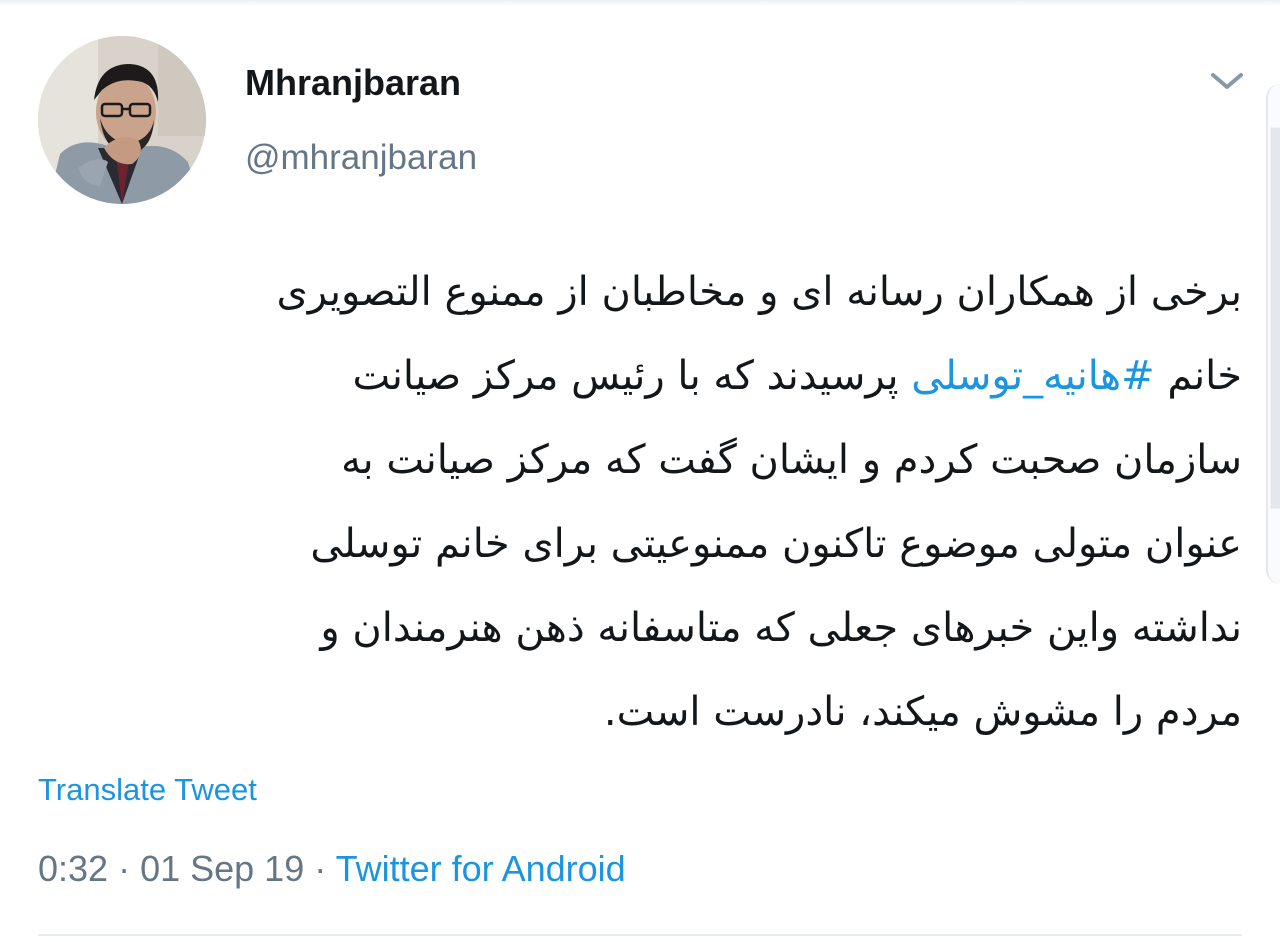  I want to click on hashtag-link: #هانیه_توسلی, so click(1032, 376).